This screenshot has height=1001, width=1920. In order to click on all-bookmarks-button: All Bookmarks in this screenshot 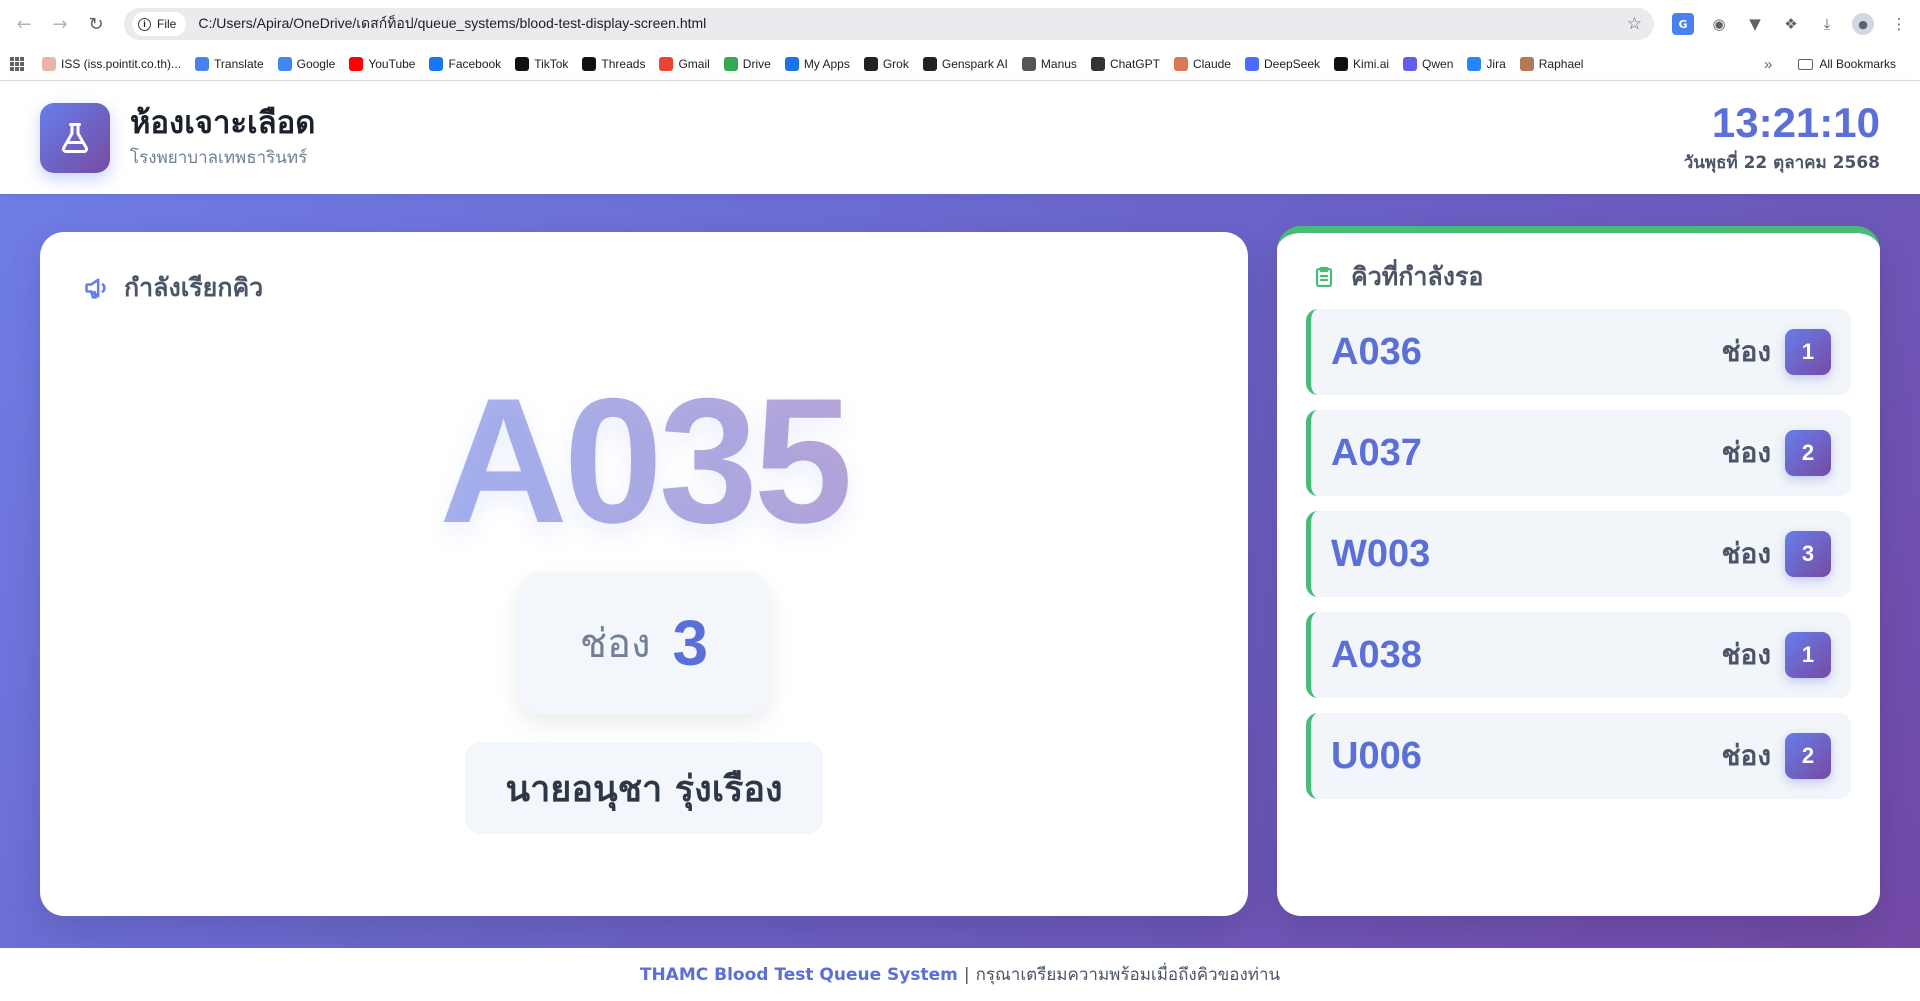, I will do `click(1847, 64)`.